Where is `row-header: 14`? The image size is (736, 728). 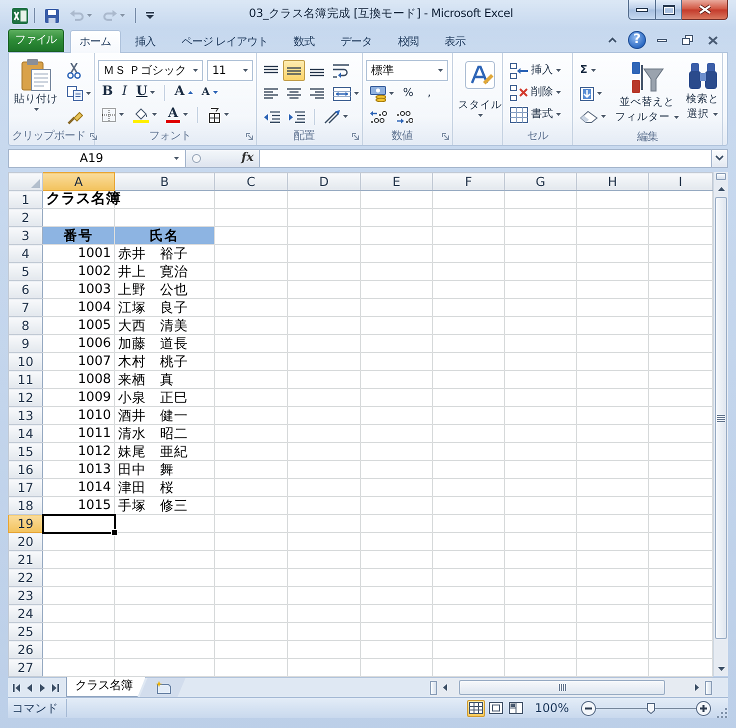 row-header: 14 is located at coordinates (25, 433).